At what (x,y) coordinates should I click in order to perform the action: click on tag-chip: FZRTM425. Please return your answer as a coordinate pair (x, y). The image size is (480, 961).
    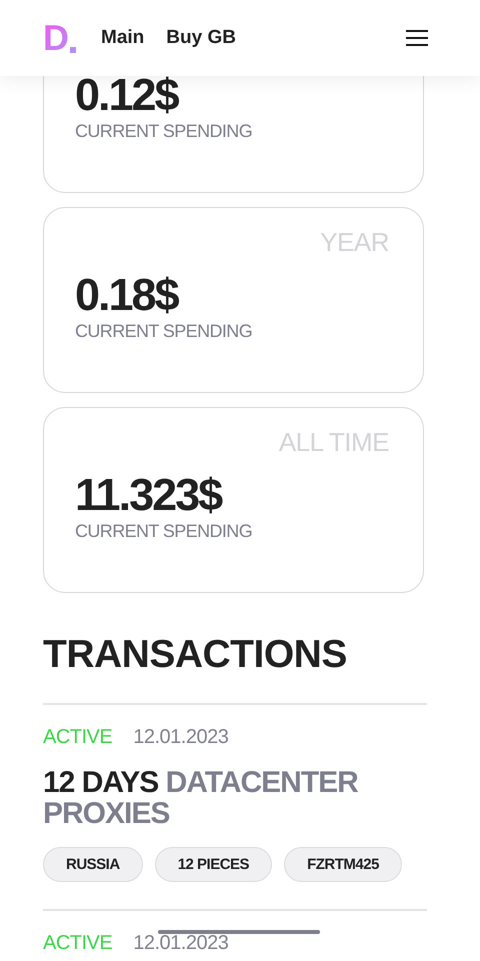
    Looking at the image, I should click on (343, 864).